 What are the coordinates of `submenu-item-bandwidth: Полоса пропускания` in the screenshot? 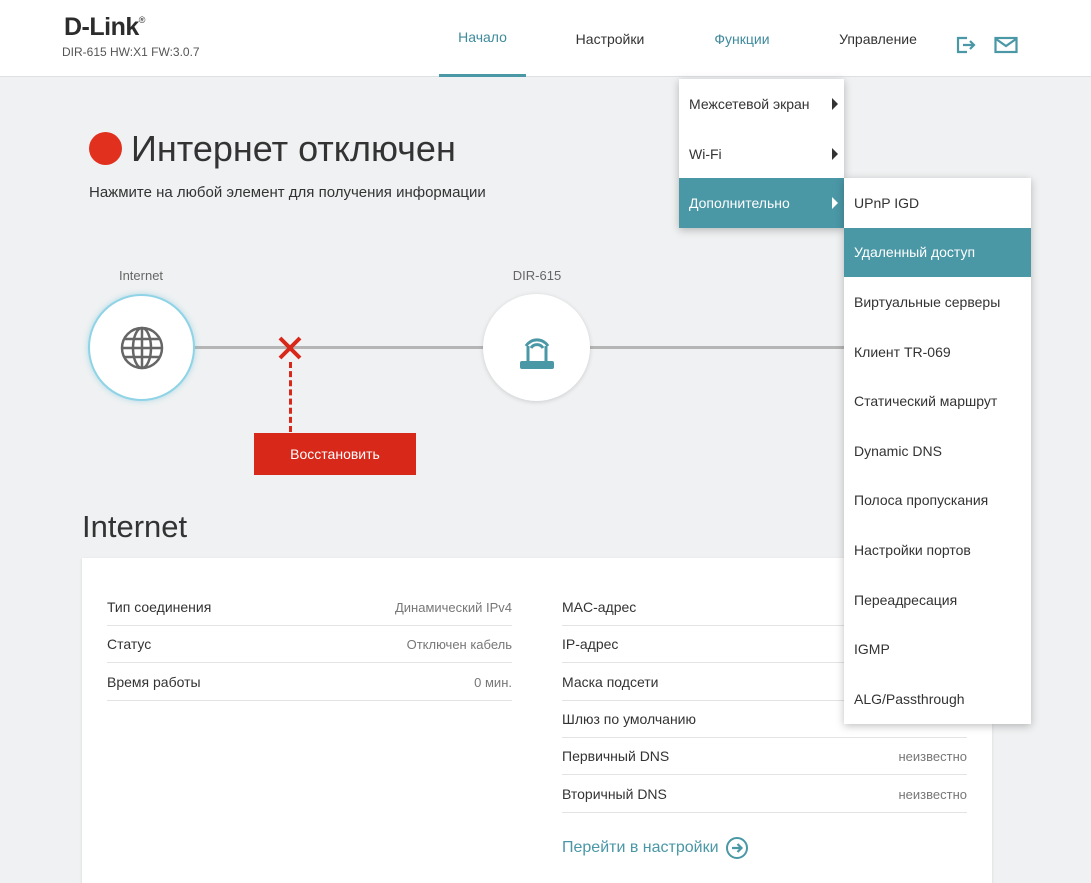 It's located at (937, 501).